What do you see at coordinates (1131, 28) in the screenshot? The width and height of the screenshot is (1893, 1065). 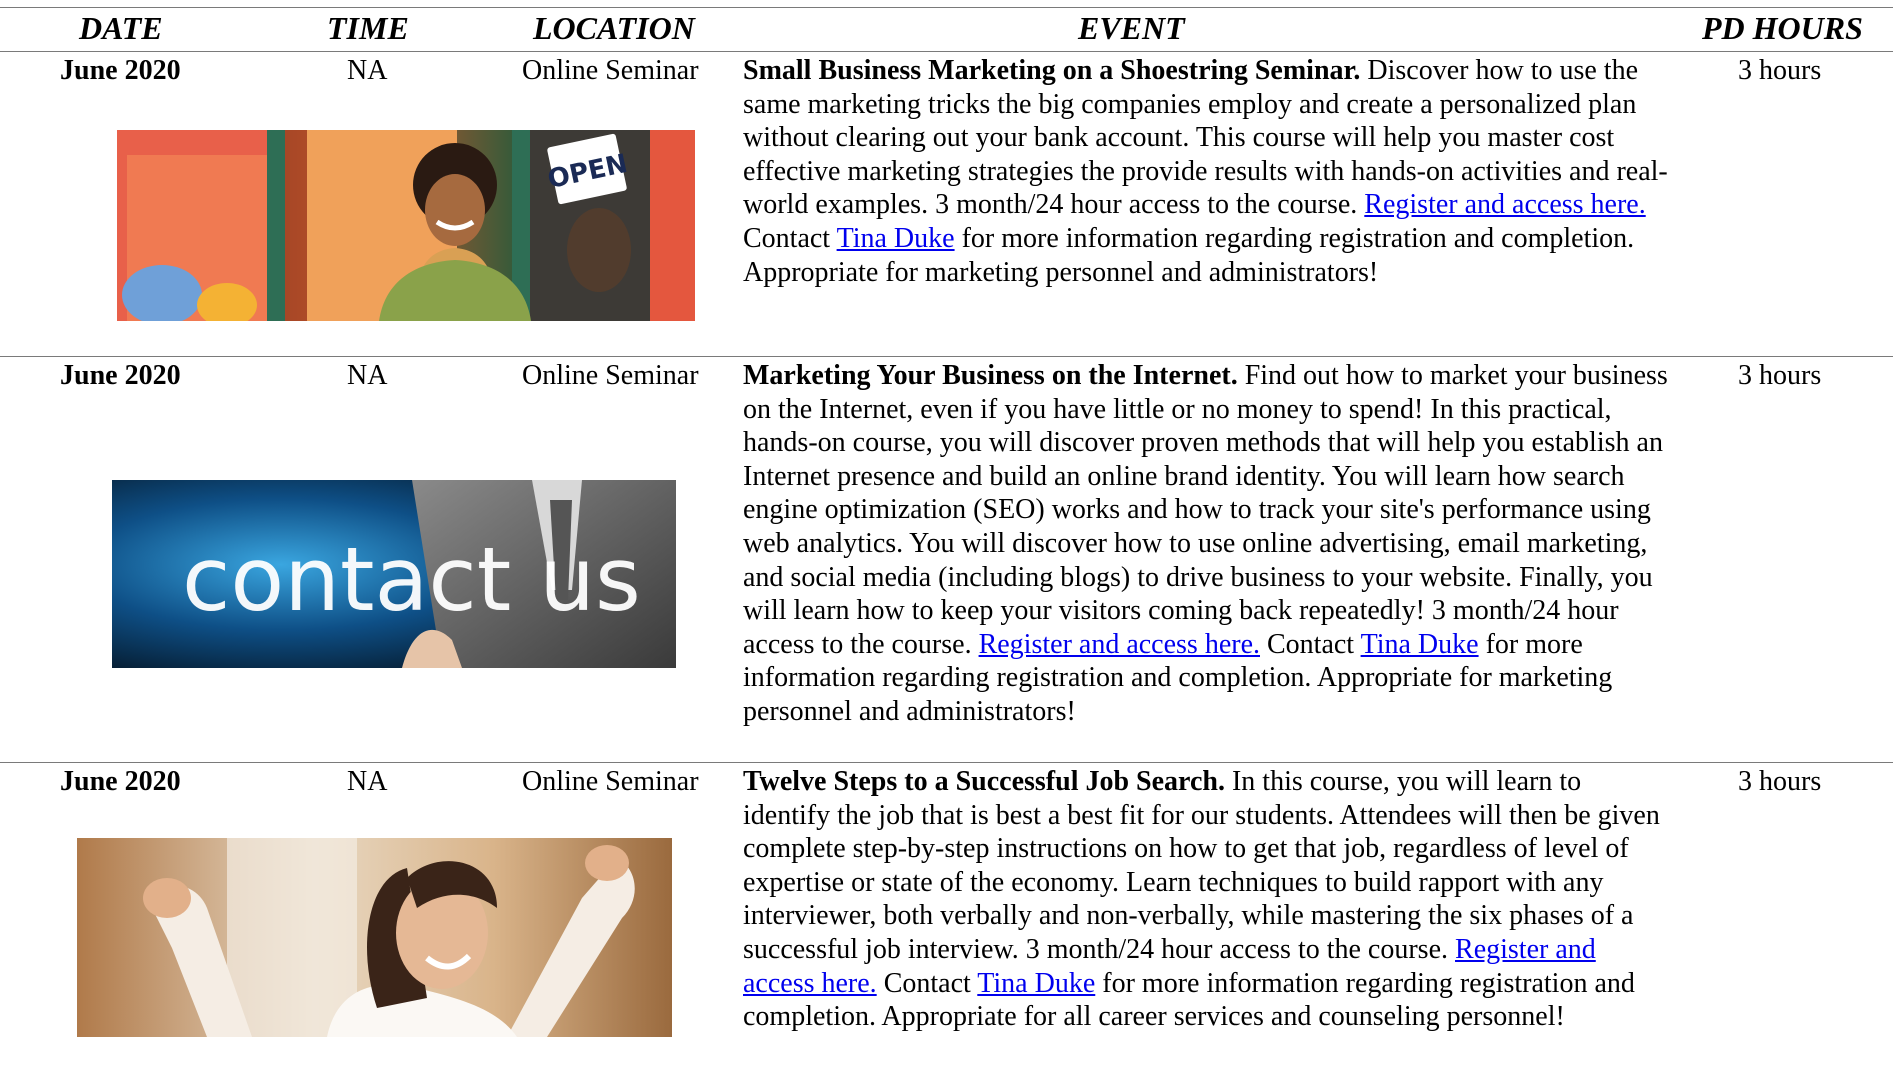 I see `header-event: EVENT` at bounding box center [1131, 28].